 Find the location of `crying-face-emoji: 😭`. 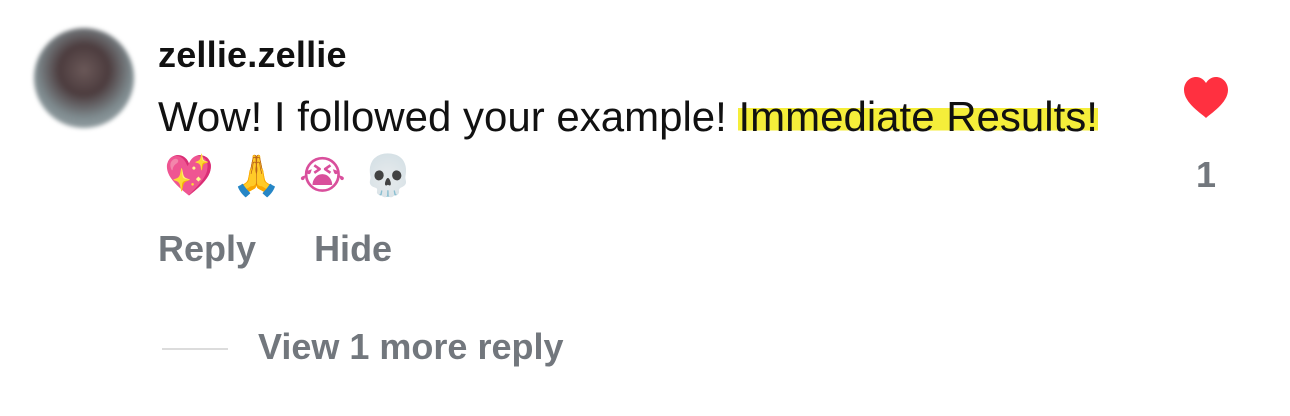

crying-face-emoji: 😭 is located at coordinates (322, 176).